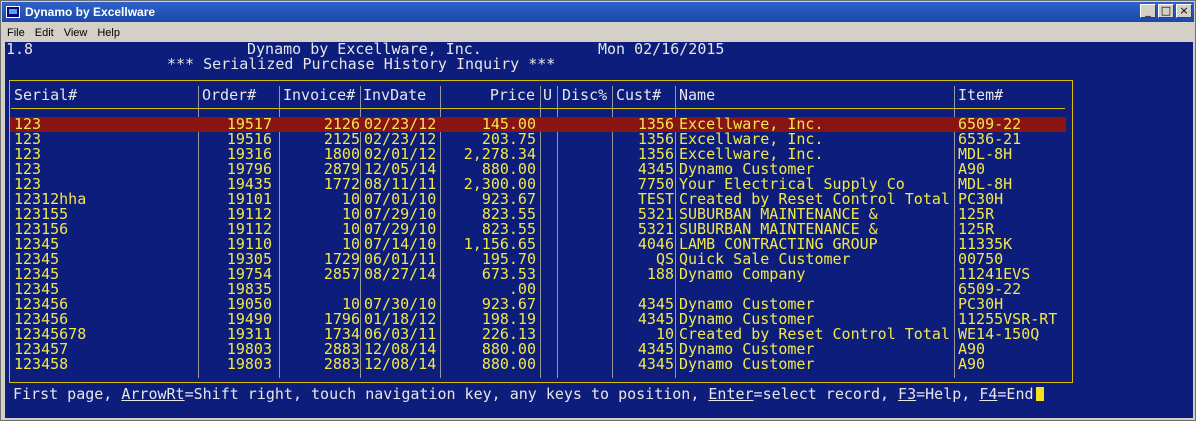 This screenshot has height=421, width=1196. Describe the element at coordinates (108, 33) in the screenshot. I see `menu-help: Help` at that location.